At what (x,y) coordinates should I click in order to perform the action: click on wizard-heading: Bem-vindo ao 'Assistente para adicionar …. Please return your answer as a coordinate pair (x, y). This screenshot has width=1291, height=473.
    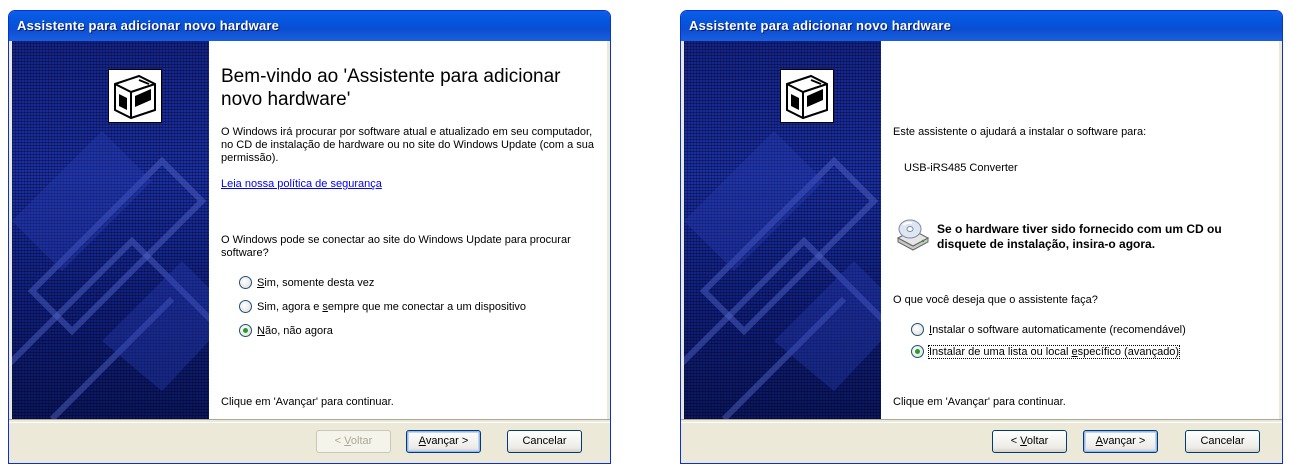
    Looking at the image, I should click on (391, 88).